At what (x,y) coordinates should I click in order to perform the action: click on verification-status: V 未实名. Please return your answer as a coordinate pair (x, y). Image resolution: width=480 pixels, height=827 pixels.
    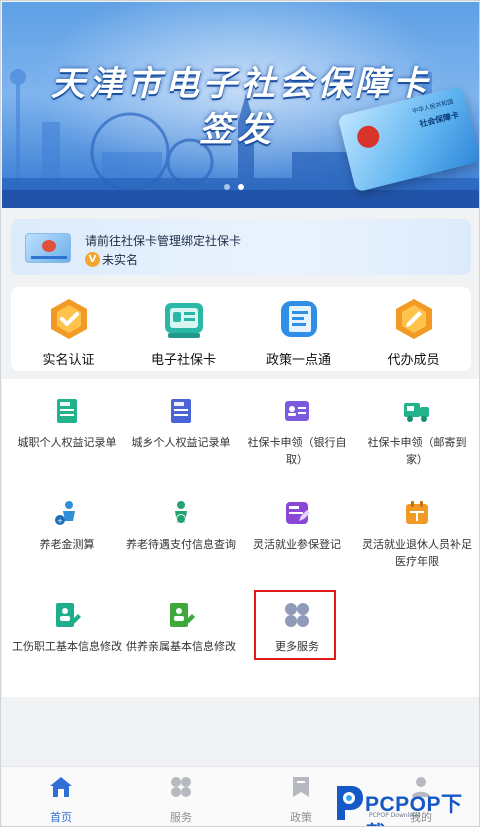
    Looking at the image, I should click on (111, 259).